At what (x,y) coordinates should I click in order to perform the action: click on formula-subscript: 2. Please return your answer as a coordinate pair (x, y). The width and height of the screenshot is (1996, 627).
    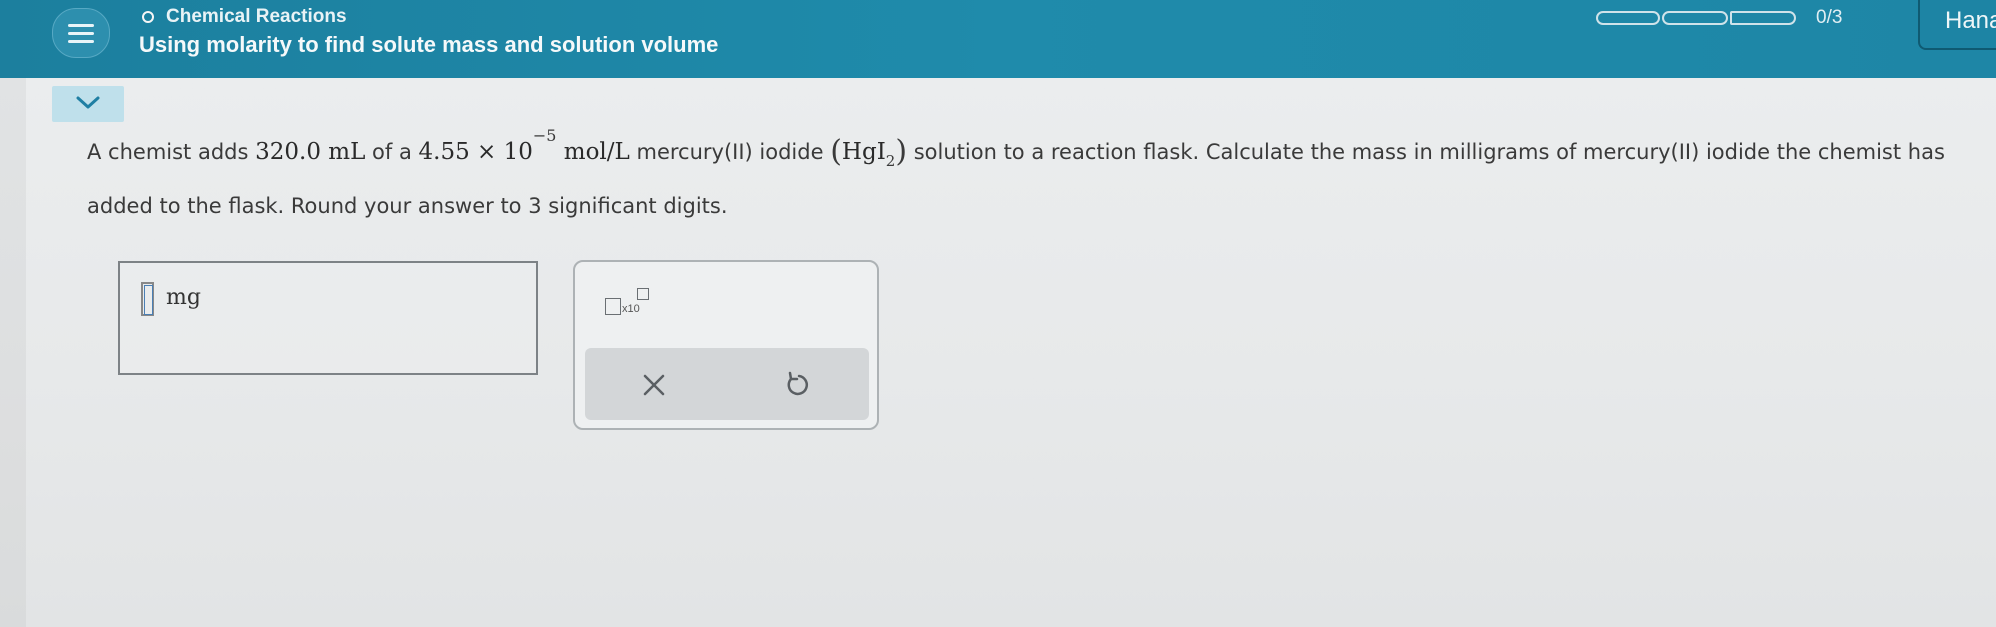
    Looking at the image, I should click on (890, 161).